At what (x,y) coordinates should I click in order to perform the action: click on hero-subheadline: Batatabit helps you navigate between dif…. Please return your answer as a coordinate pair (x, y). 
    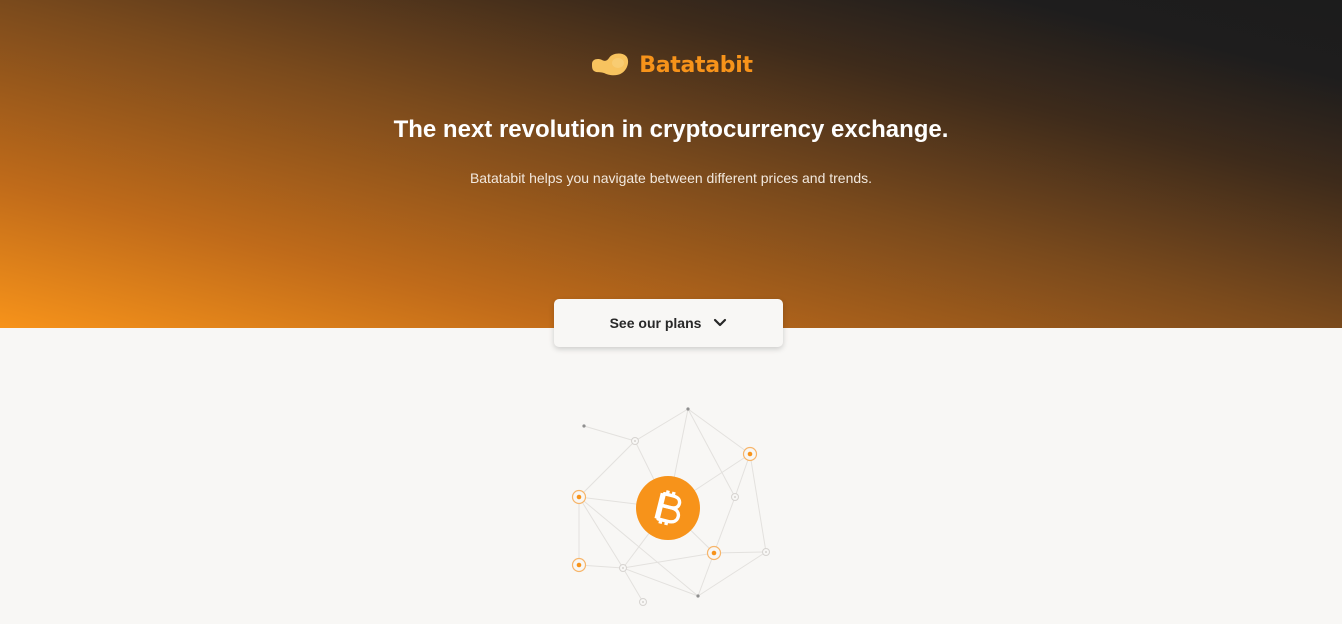
    Looking at the image, I should click on (671, 178).